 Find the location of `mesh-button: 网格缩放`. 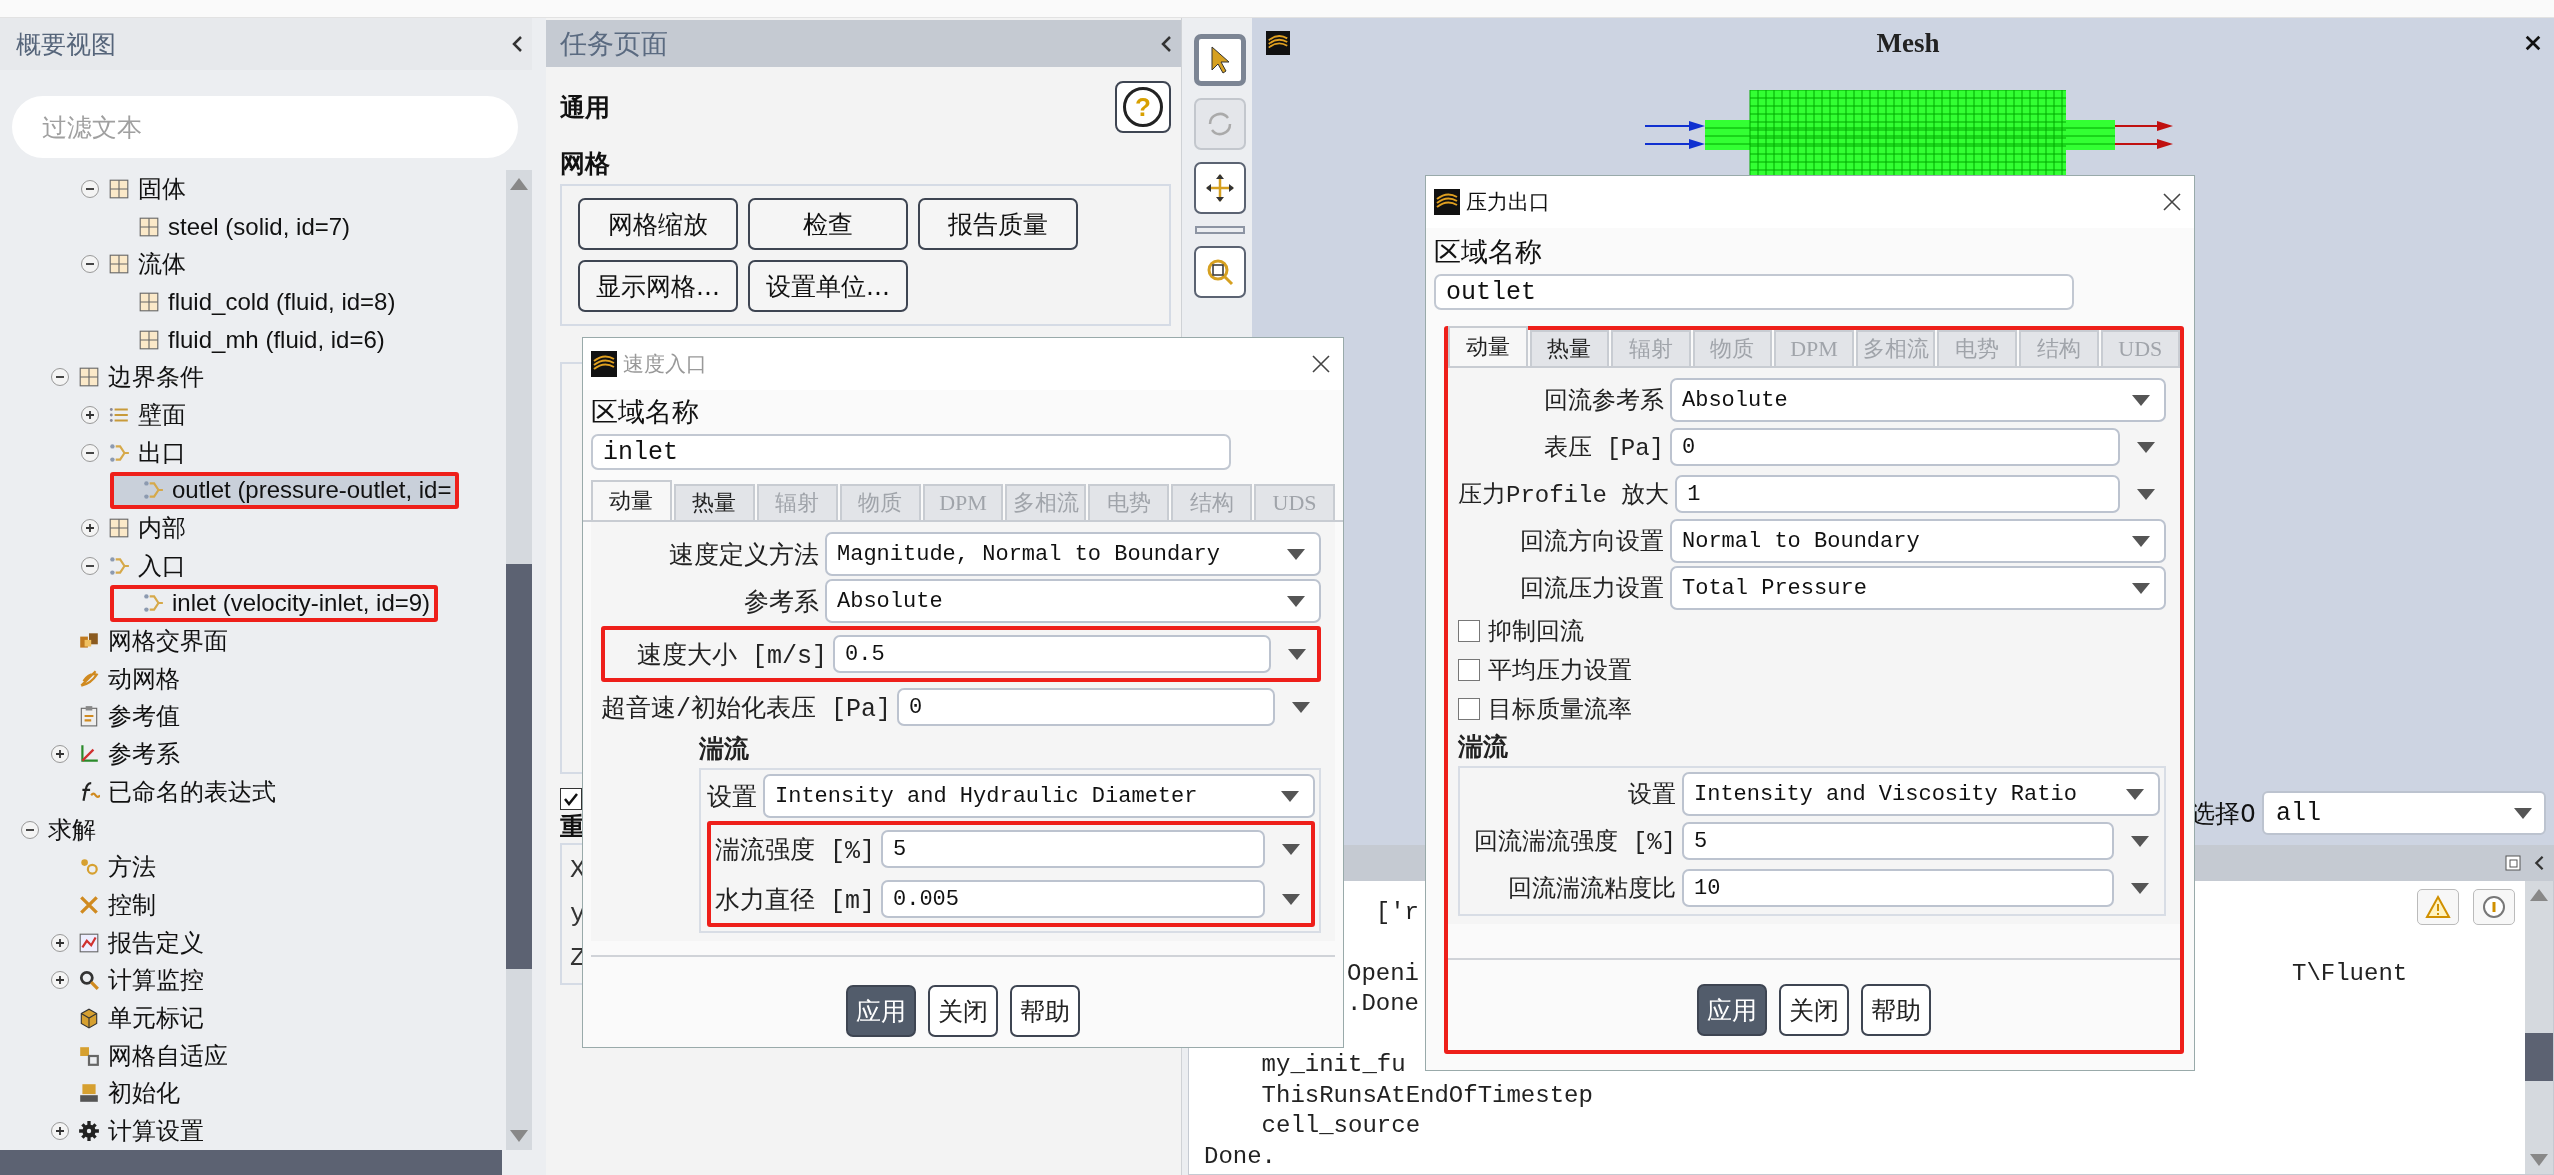

mesh-button: 网格缩放 is located at coordinates (658, 224).